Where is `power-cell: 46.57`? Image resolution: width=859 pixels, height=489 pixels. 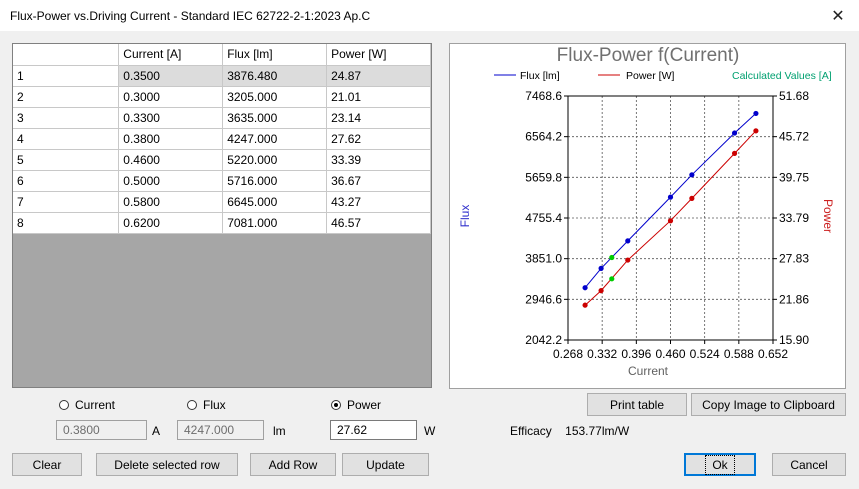
power-cell: 46.57 is located at coordinates (378, 223).